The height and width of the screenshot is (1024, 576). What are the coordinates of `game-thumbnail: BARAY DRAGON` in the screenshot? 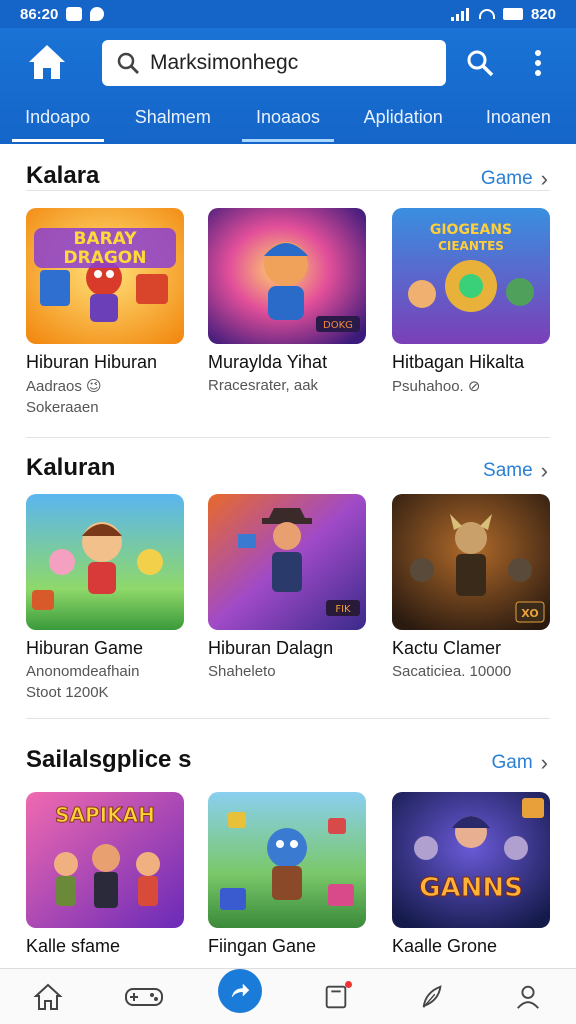 It's located at (105, 276).